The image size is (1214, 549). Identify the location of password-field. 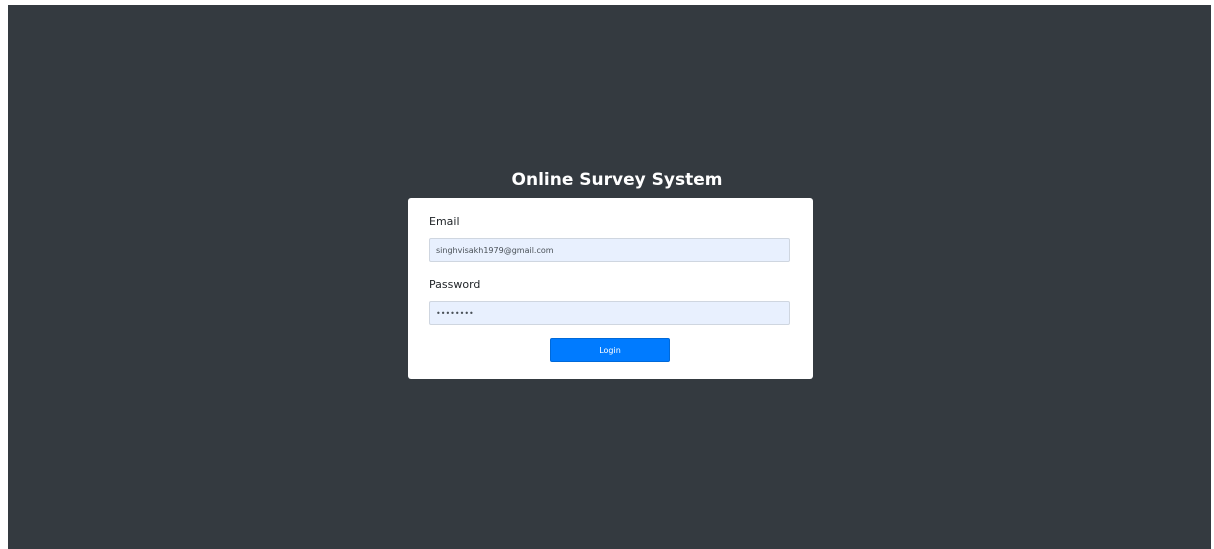
(609, 313).